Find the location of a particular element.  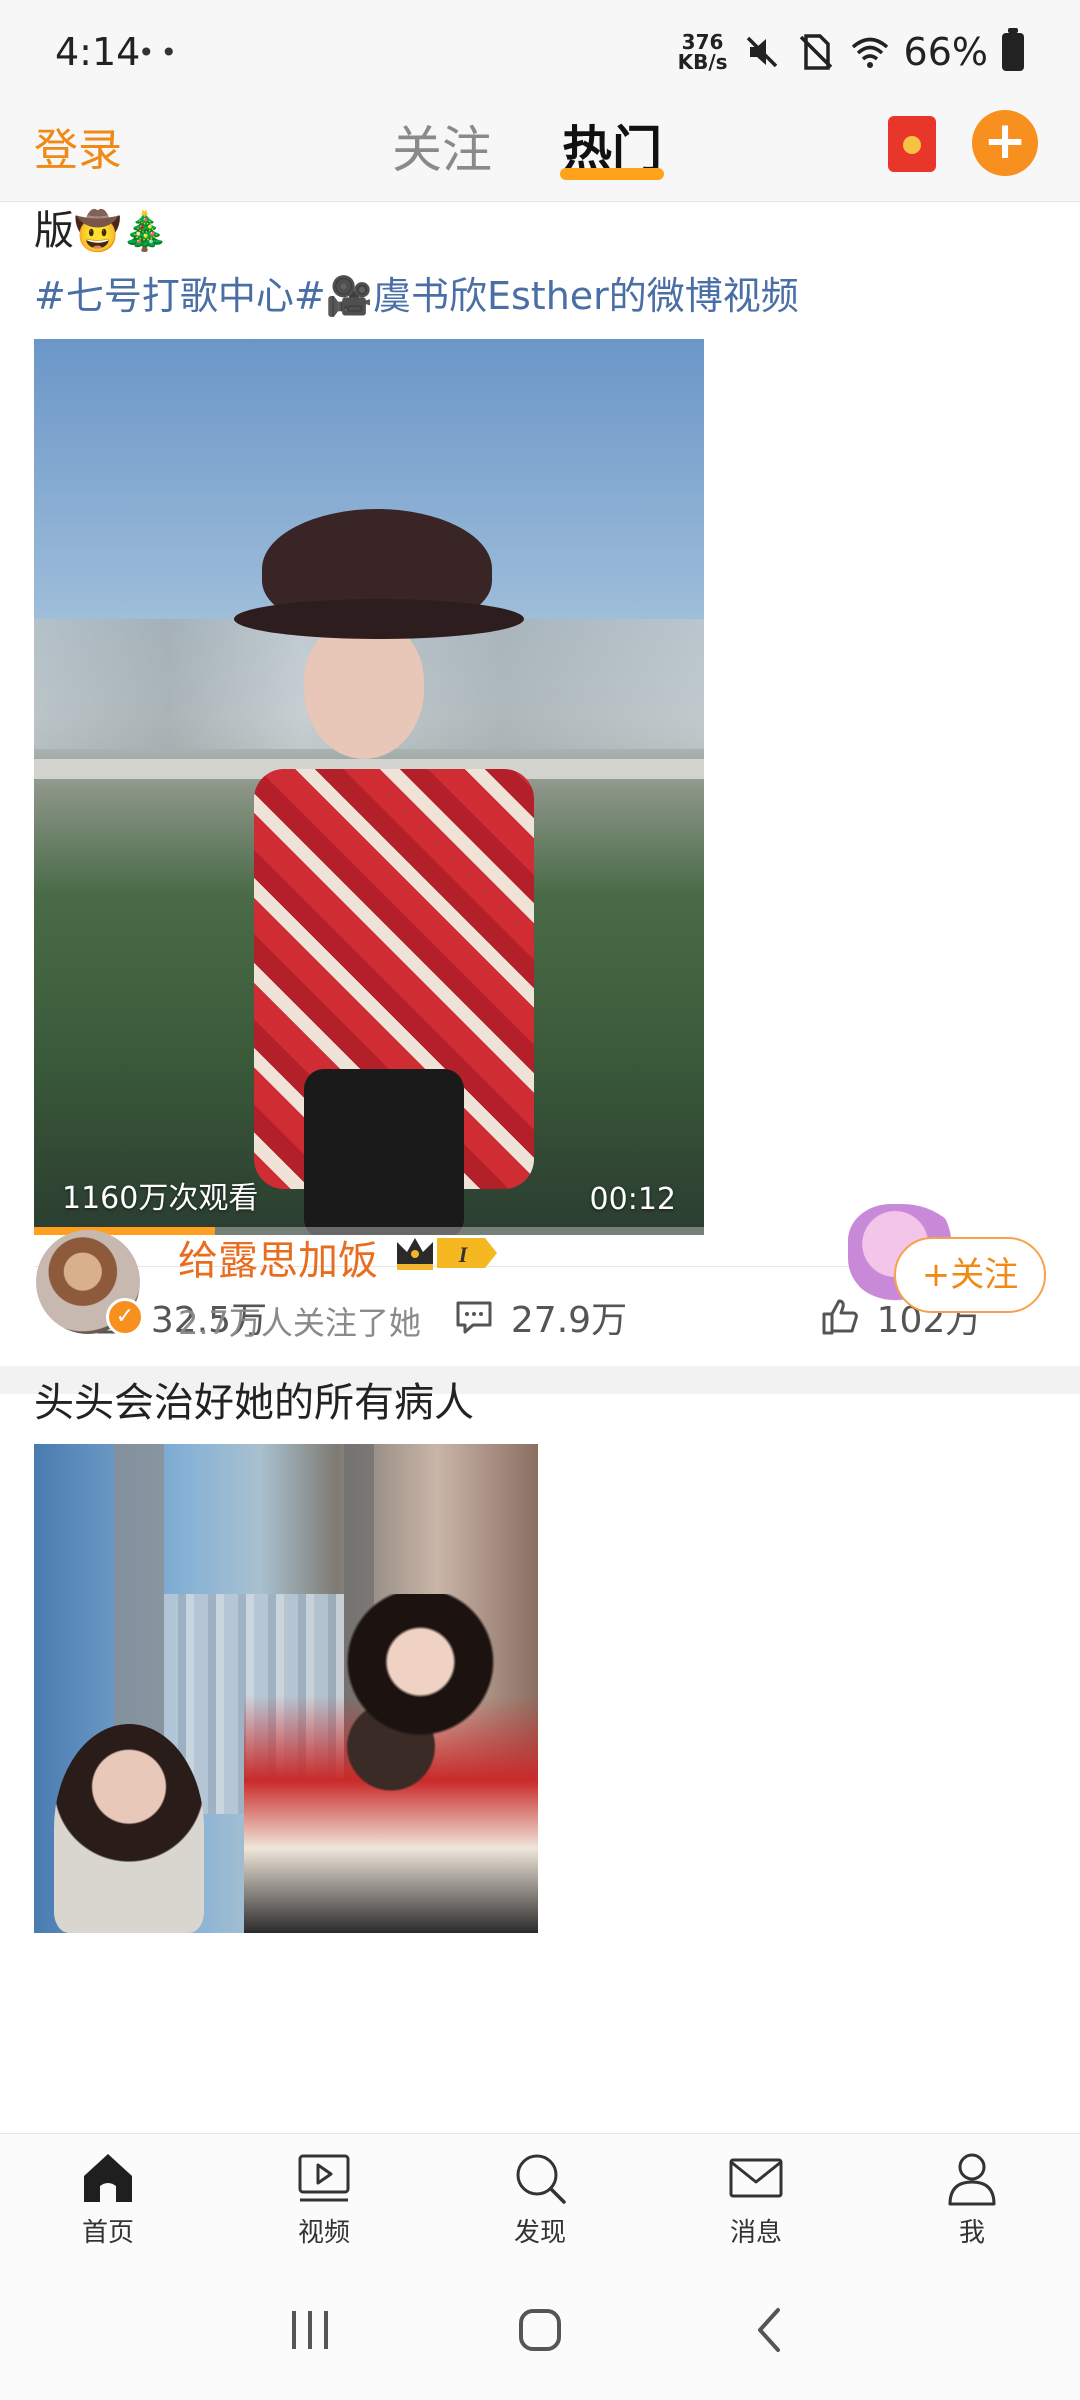

image-person-left is located at coordinates (129, 1828).